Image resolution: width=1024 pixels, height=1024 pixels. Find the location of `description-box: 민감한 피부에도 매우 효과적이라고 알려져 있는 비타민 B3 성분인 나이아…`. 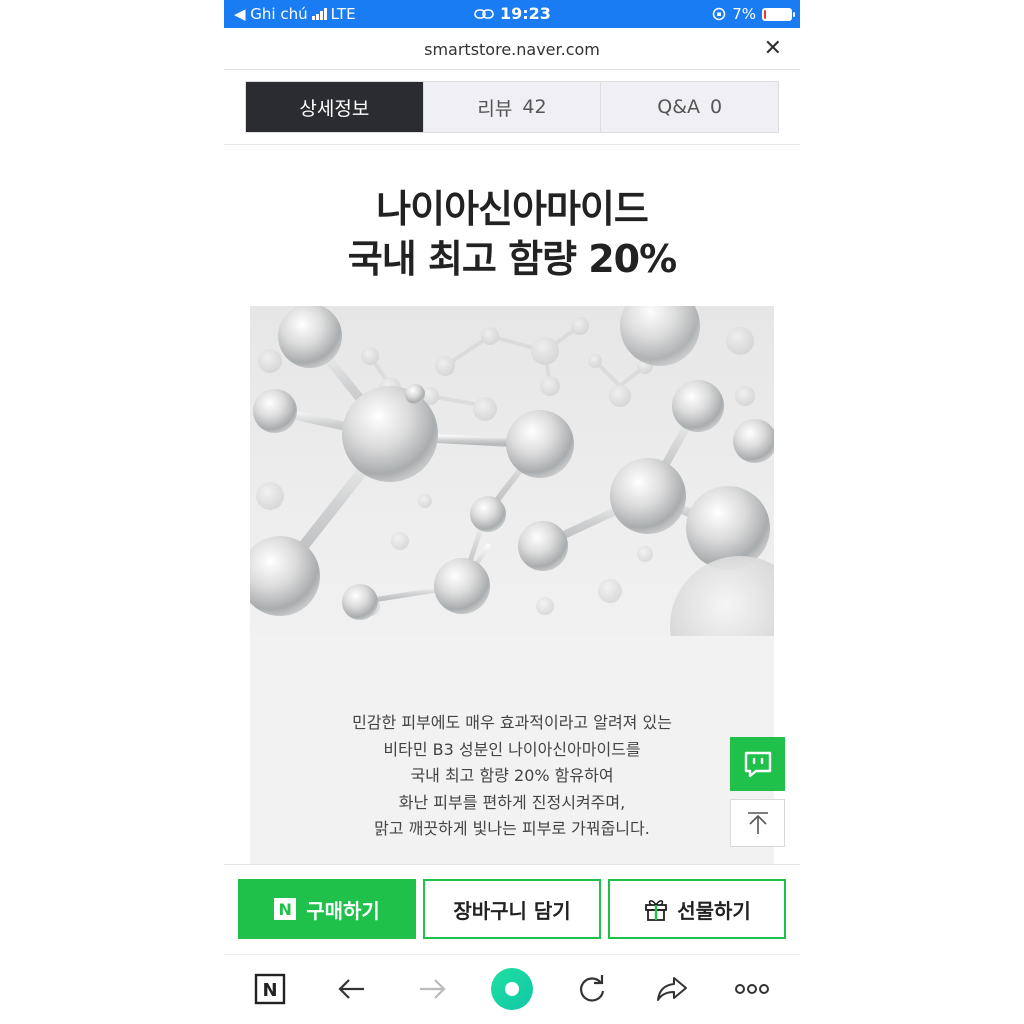

description-box: 민감한 피부에도 매우 효과적이라고 알려져 있는 비타민 B3 성분인 나이아… is located at coordinates (512, 751).